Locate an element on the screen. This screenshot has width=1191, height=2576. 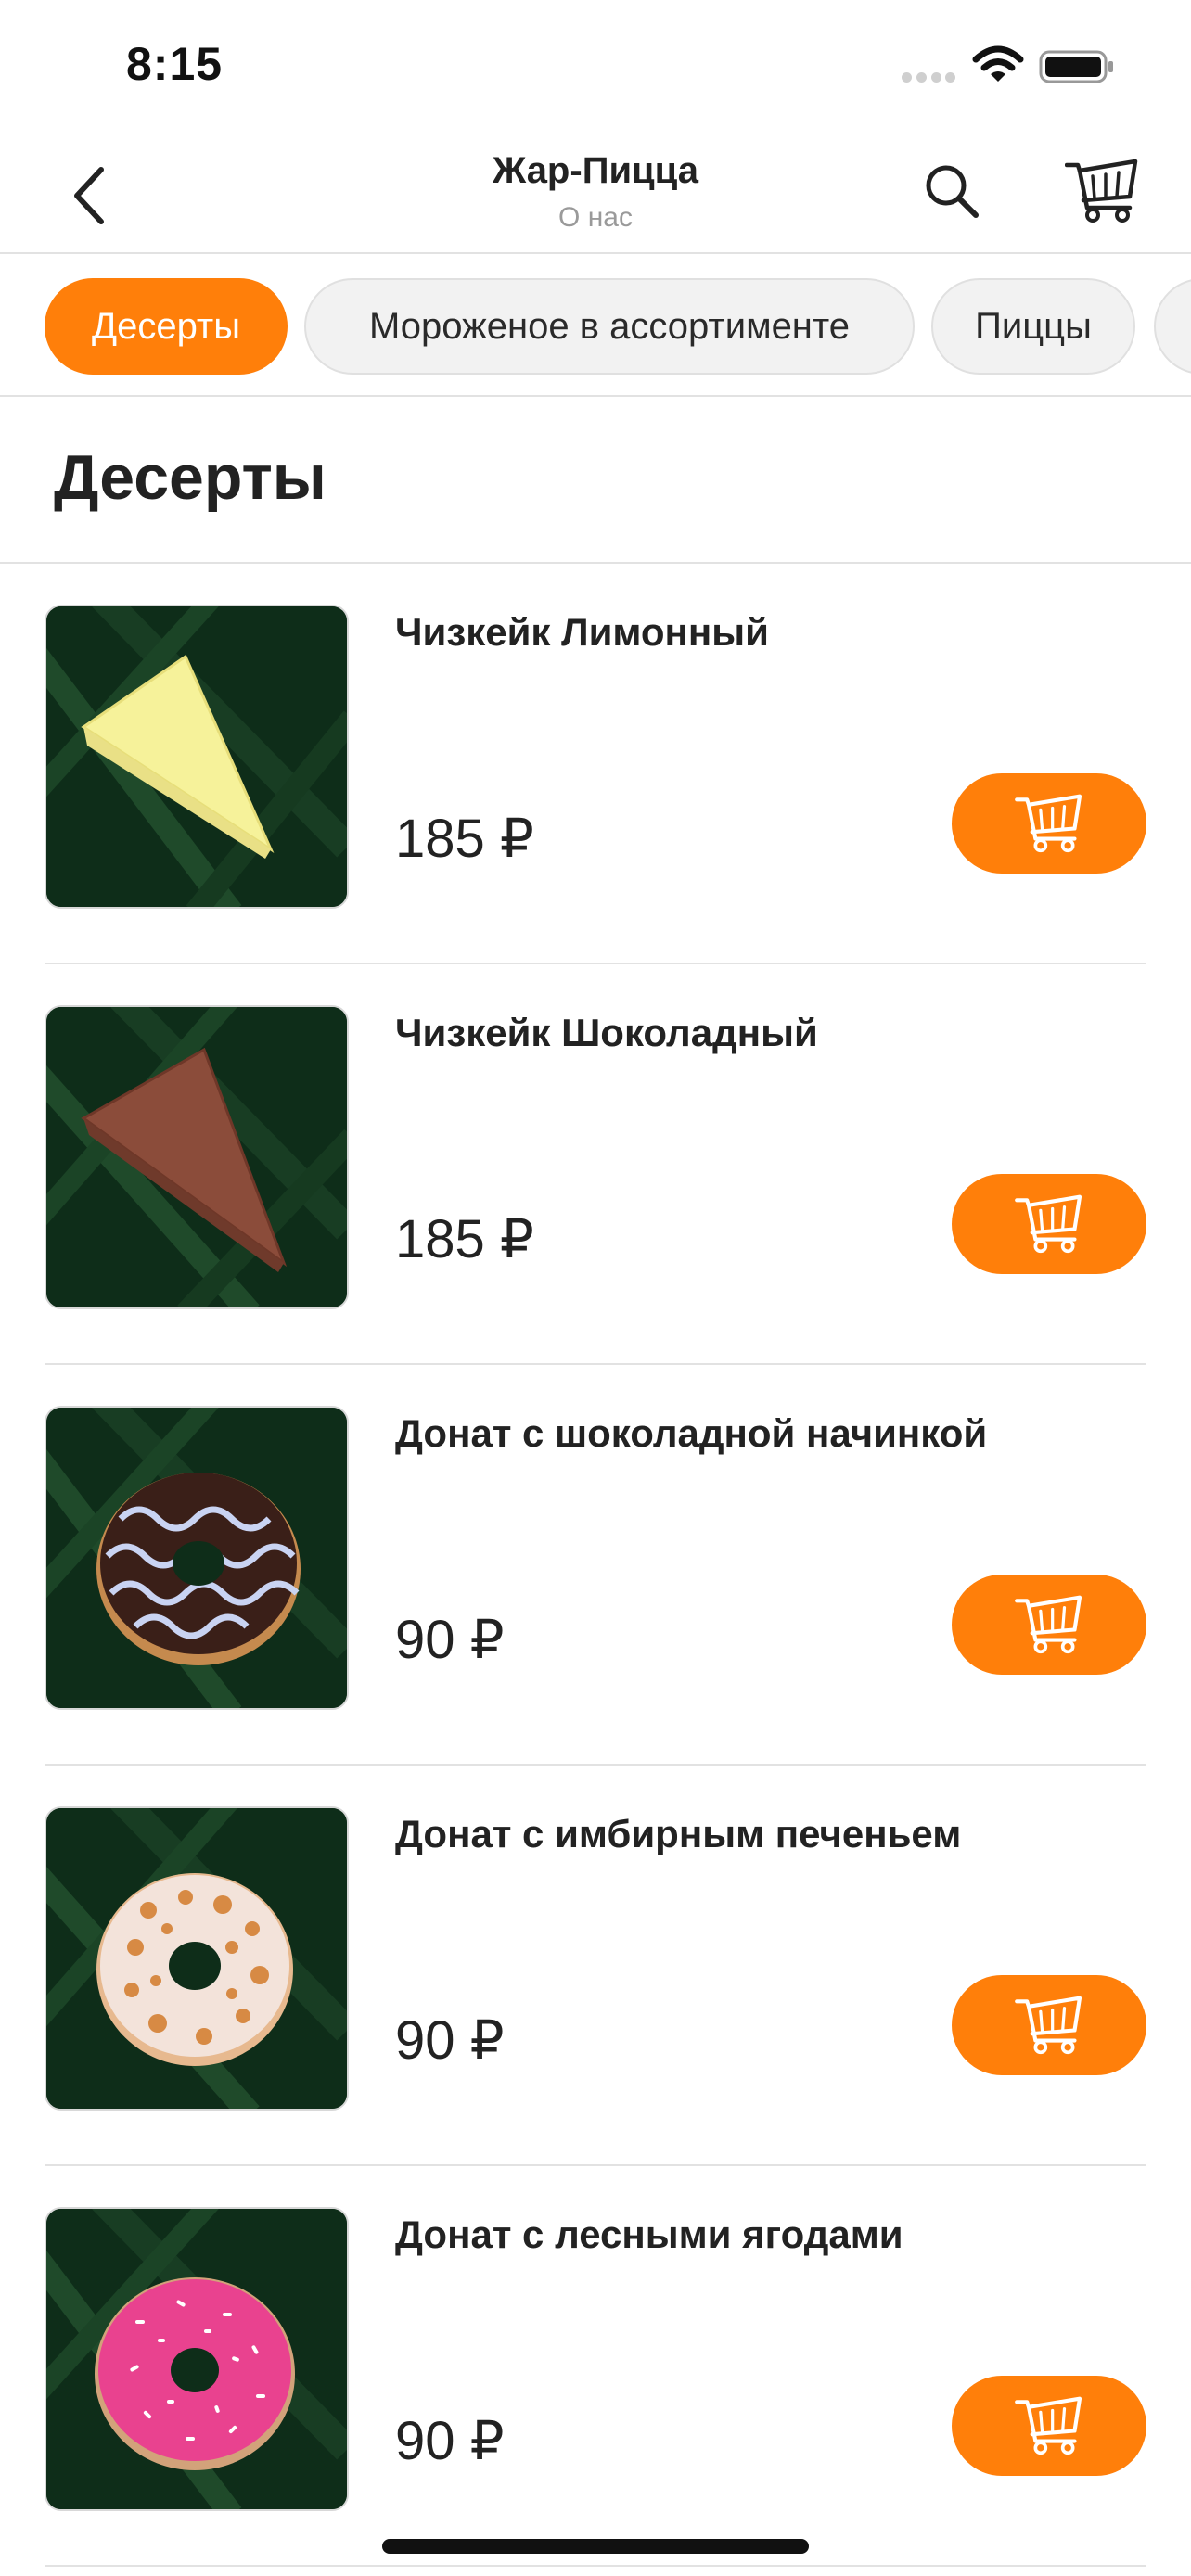
product-name: Чизкейк Шоколадный is located at coordinates (606, 1032).